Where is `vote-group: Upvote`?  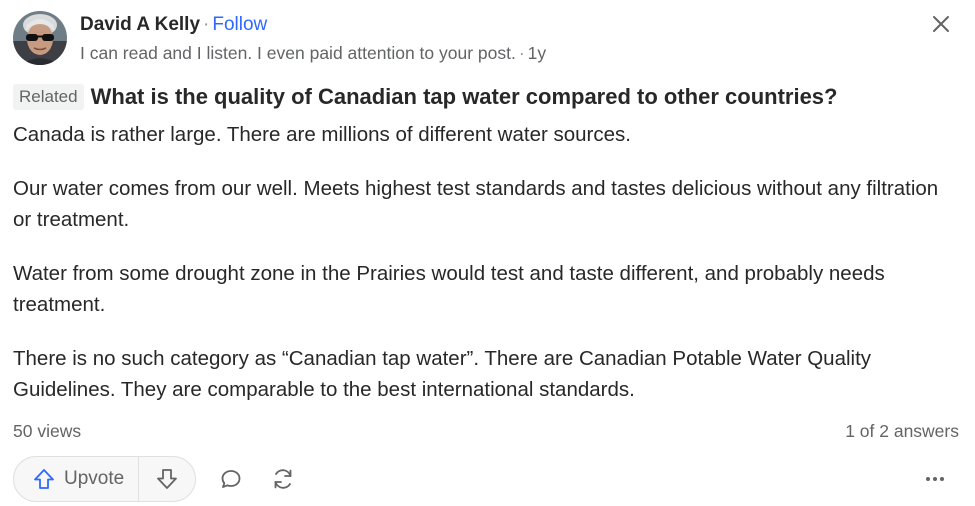
vote-group: Upvote is located at coordinates (105, 479).